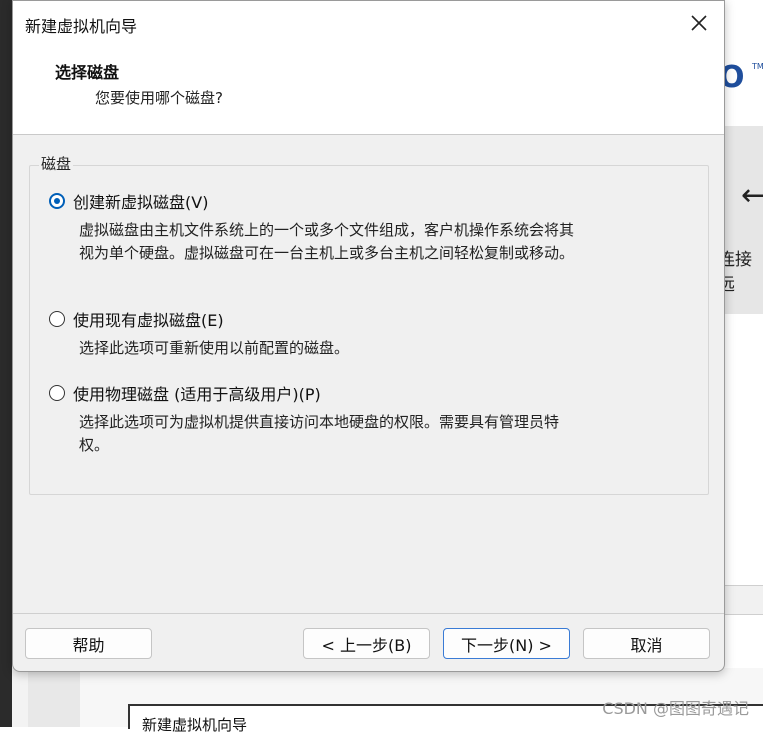 This screenshot has height=735, width=763. Describe the element at coordinates (159, 98) in the screenshot. I see `page-subtitle: 您要使用哪个磁盘?` at that location.